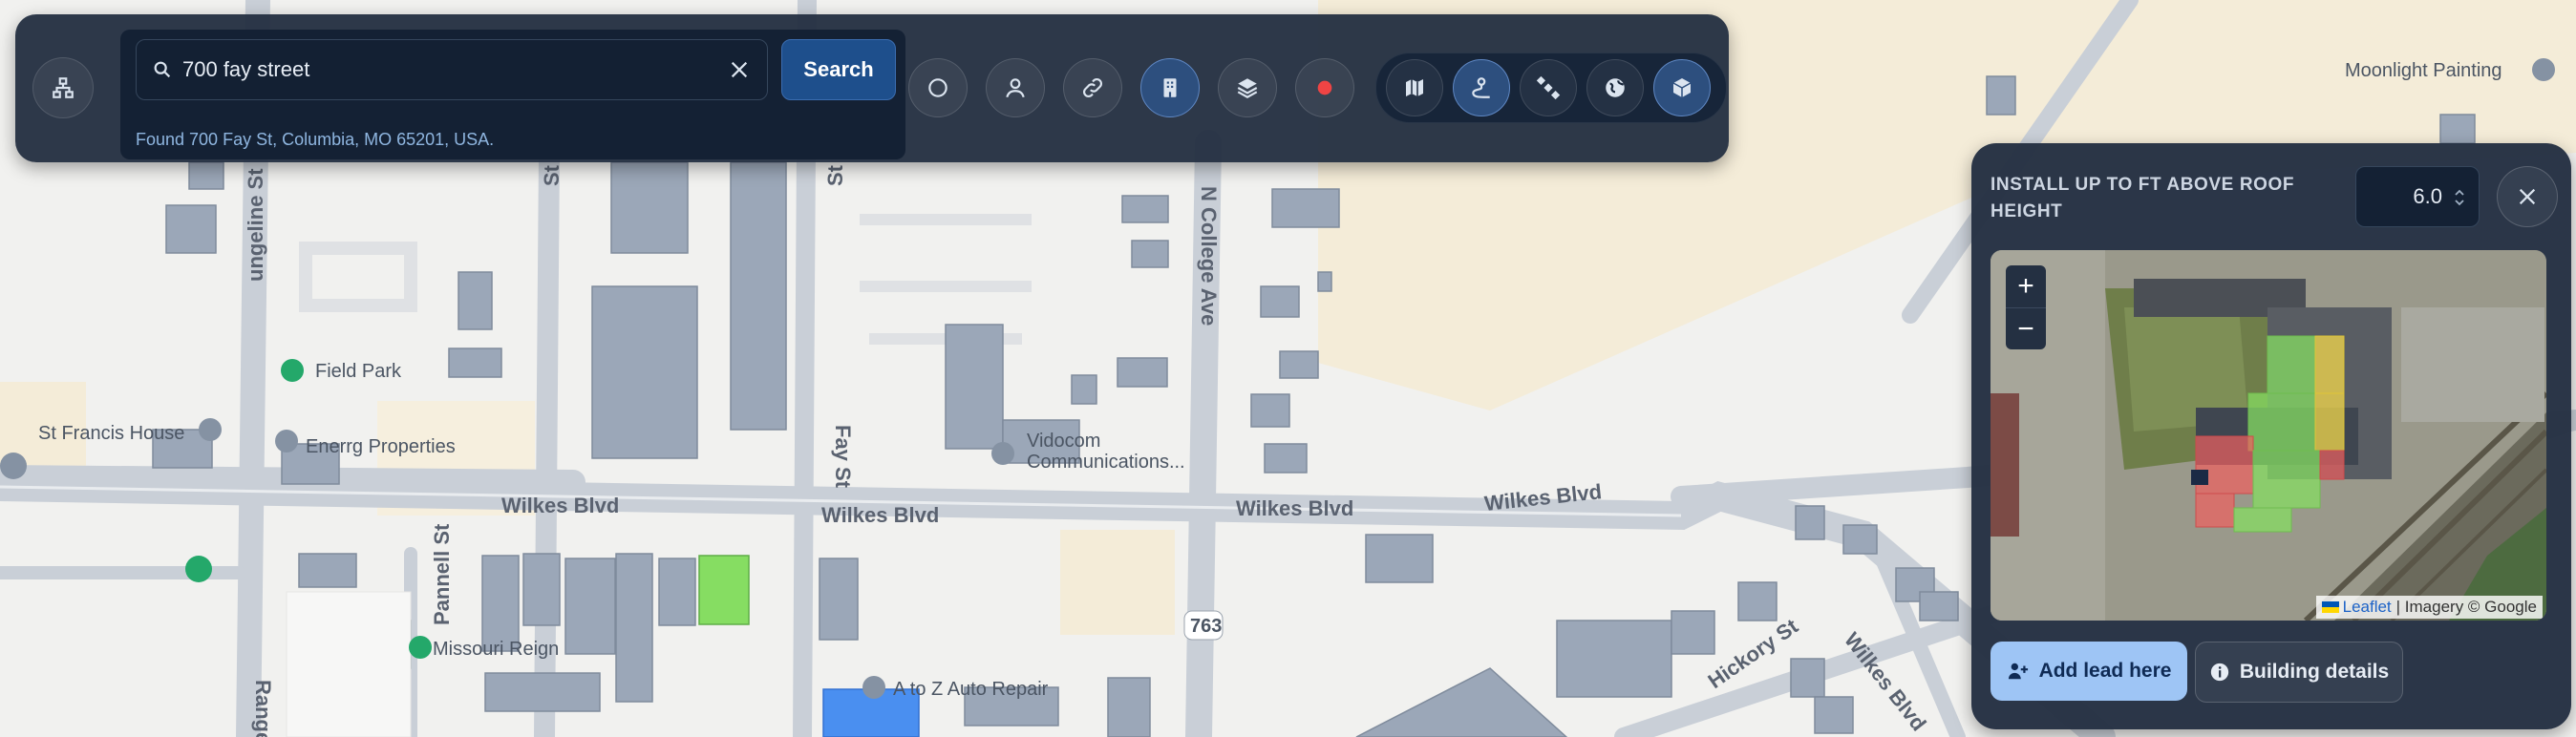 The height and width of the screenshot is (737, 2576). What do you see at coordinates (1206, 626) in the screenshot?
I see `route-shield: 763` at bounding box center [1206, 626].